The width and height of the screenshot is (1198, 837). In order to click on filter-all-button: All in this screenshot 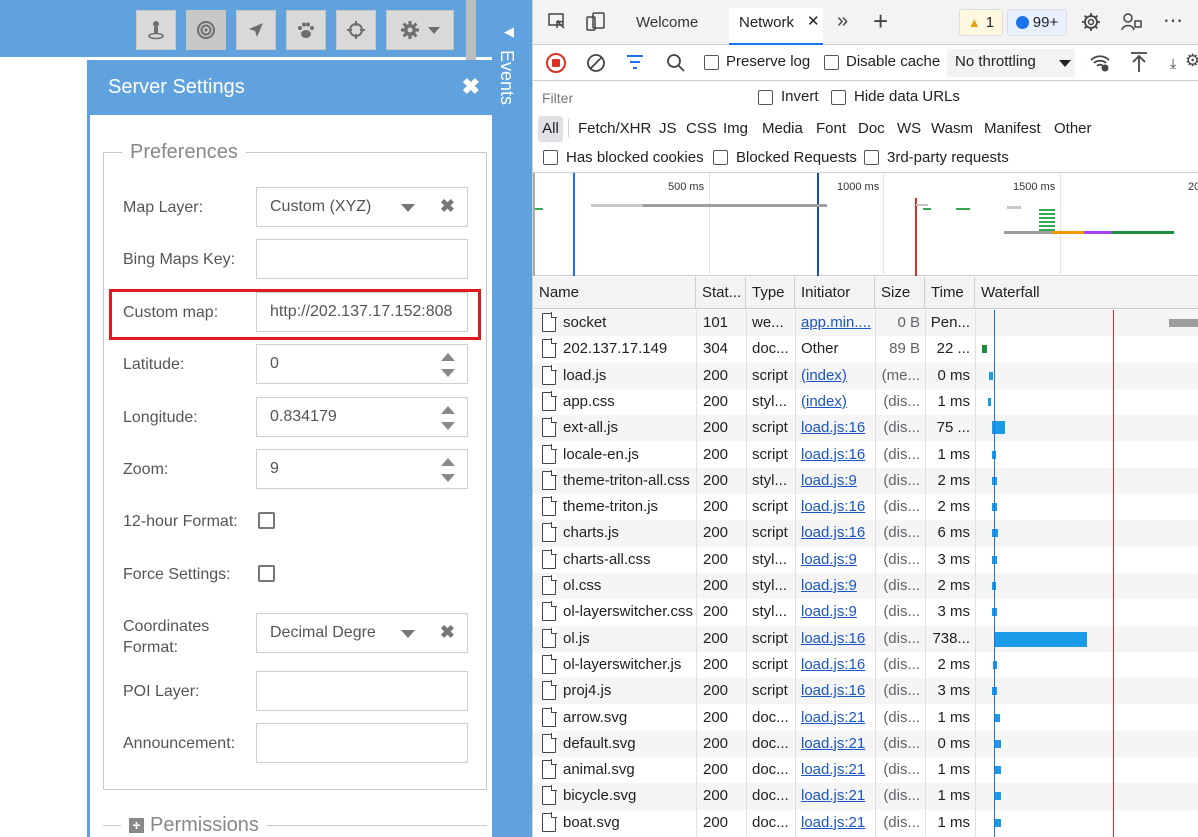, I will do `click(550, 129)`.